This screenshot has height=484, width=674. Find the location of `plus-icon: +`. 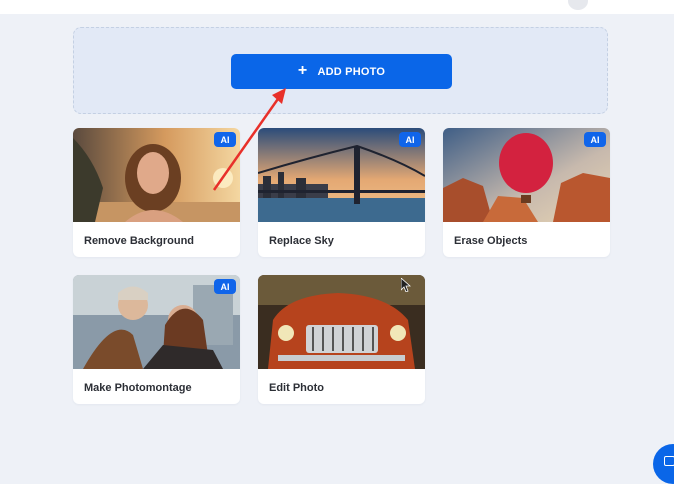

plus-icon: + is located at coordinates (302, 70).